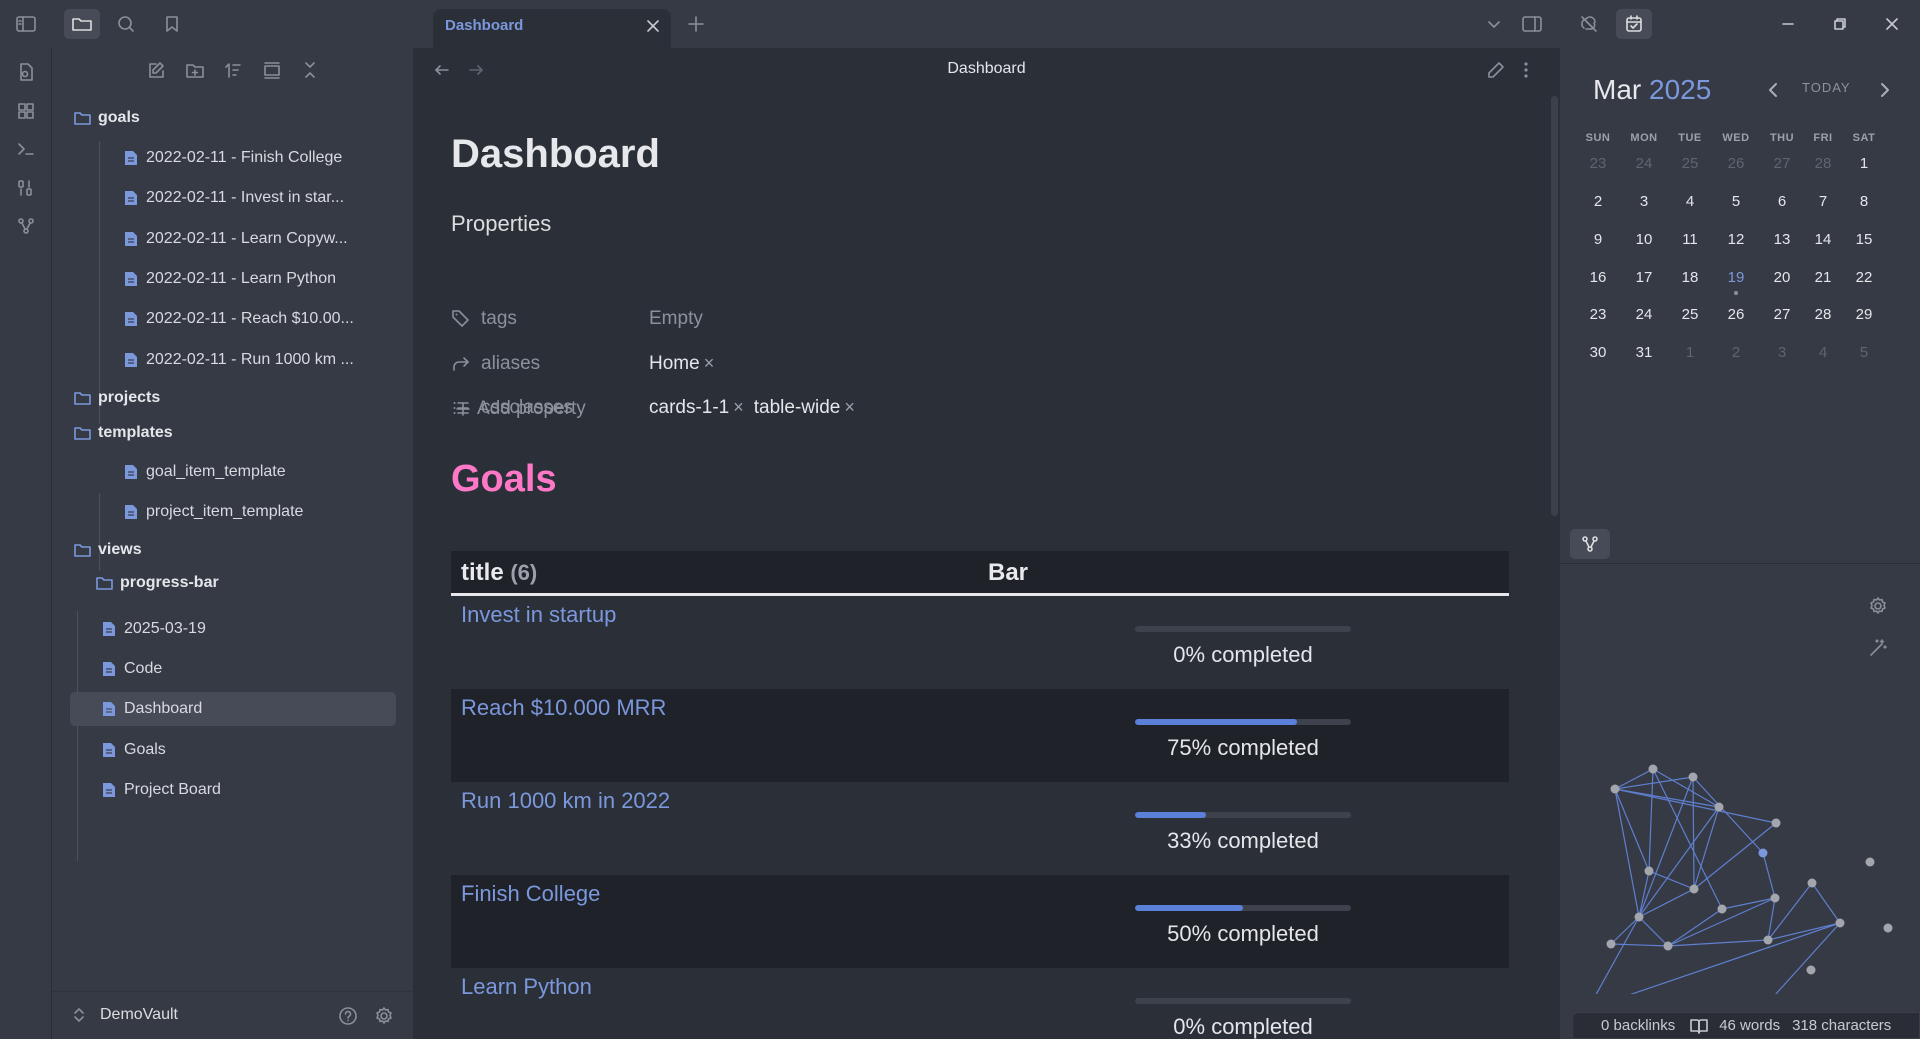 Image resolution: width=1920 pixels, height=1039 pixels. Describe the element at coordinates (552, 28) in the screenshot. I see `tab-dashboard: Dashboard` at that location.